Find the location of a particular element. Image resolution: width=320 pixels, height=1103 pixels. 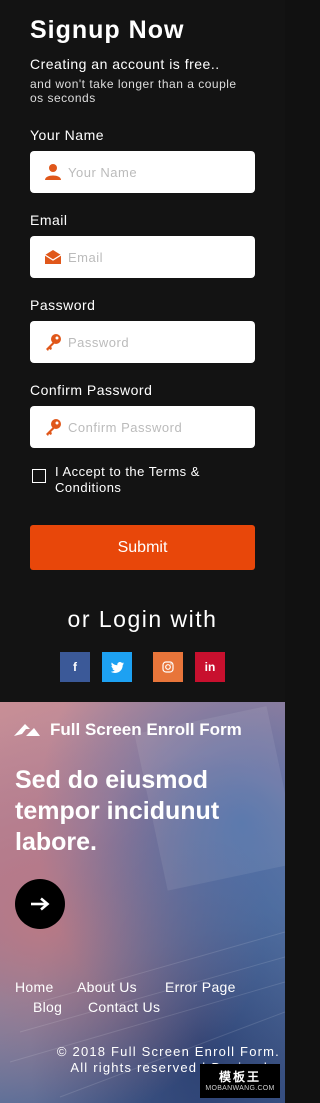

copyright-line-1: © 2018 Full Screen Enroll Form. is located at coordinates (168, 1051).